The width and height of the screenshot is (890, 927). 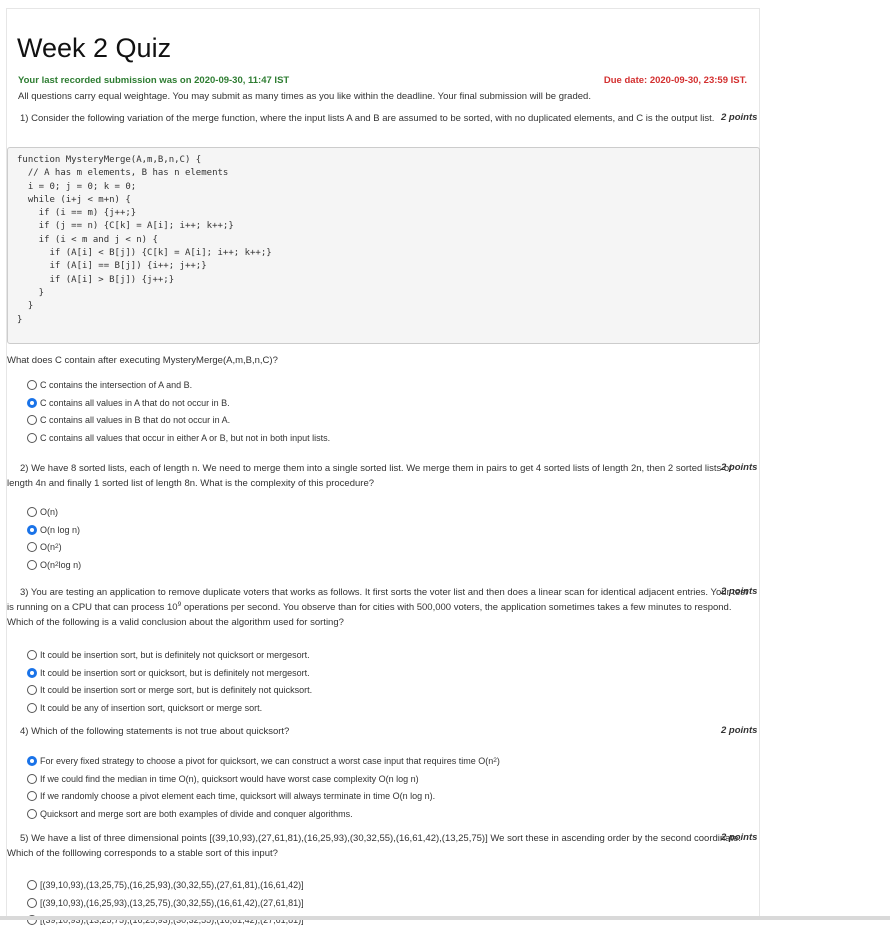 What do you see at coordinates (739, 467) in the screenshot?
I see `question-2-points: 2 points` at bounding box center [739, 467].